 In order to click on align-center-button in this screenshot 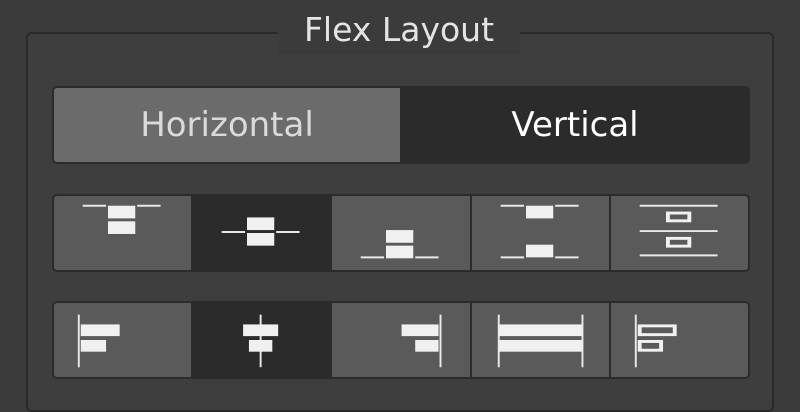, I will do `click(263, 340)`.